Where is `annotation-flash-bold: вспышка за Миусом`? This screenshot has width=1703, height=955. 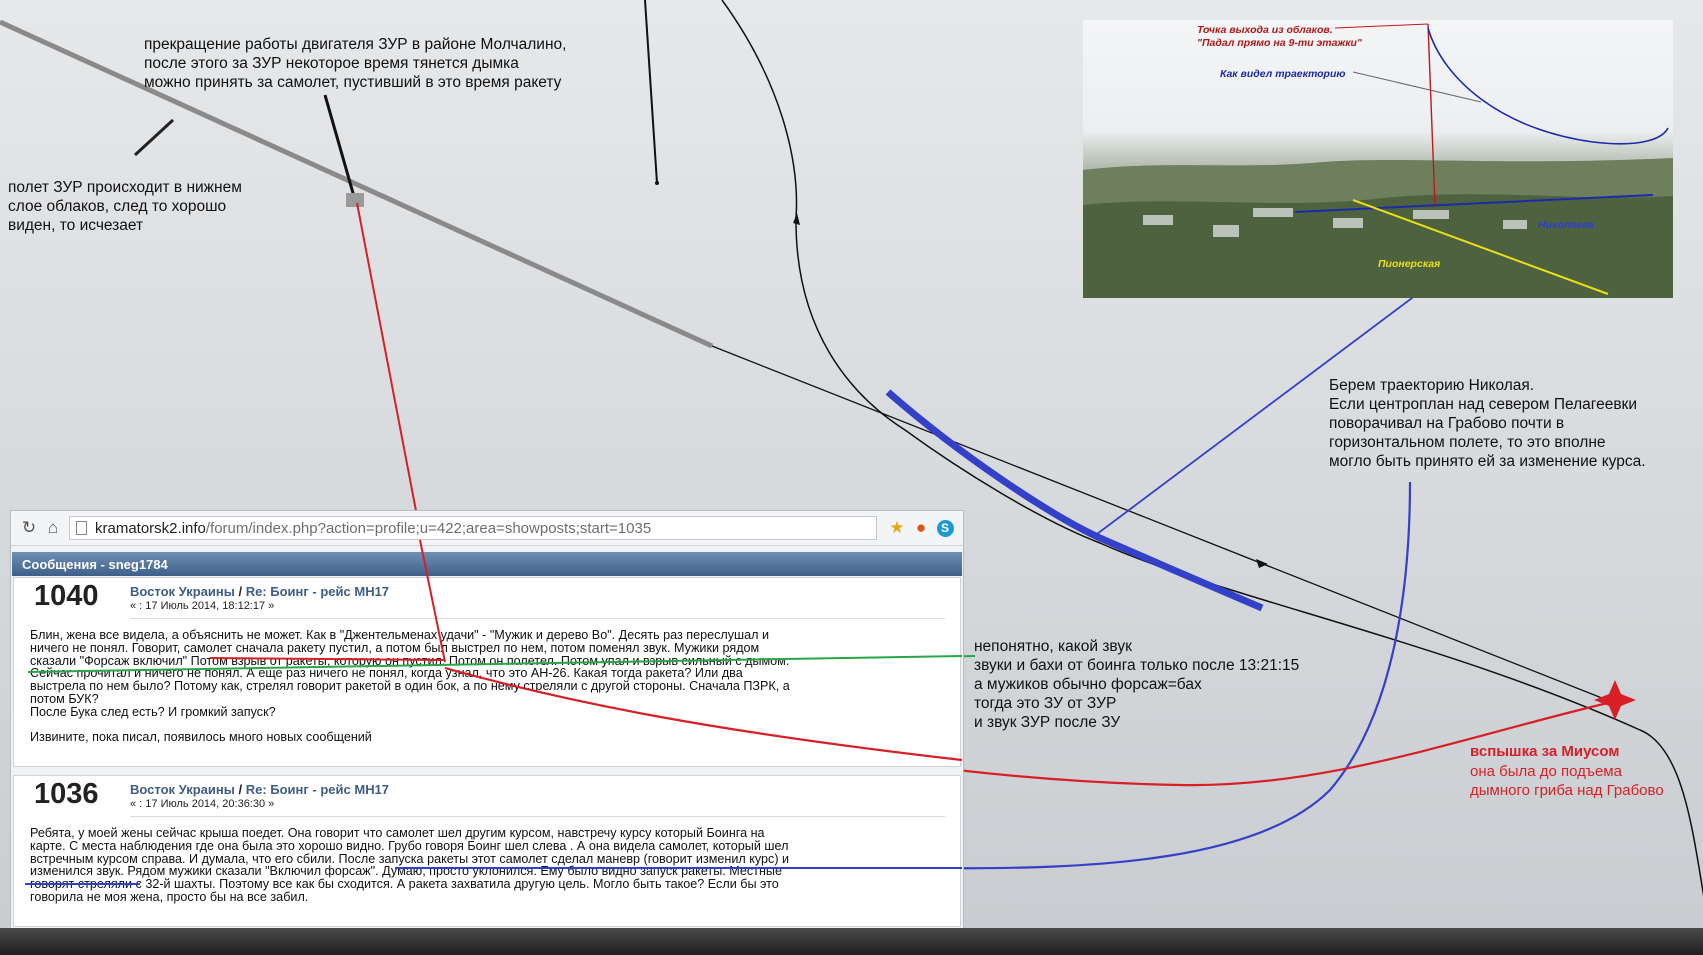
annotation-flash-bold: вспышка за Миусом is located at coordinates (1545, 751).